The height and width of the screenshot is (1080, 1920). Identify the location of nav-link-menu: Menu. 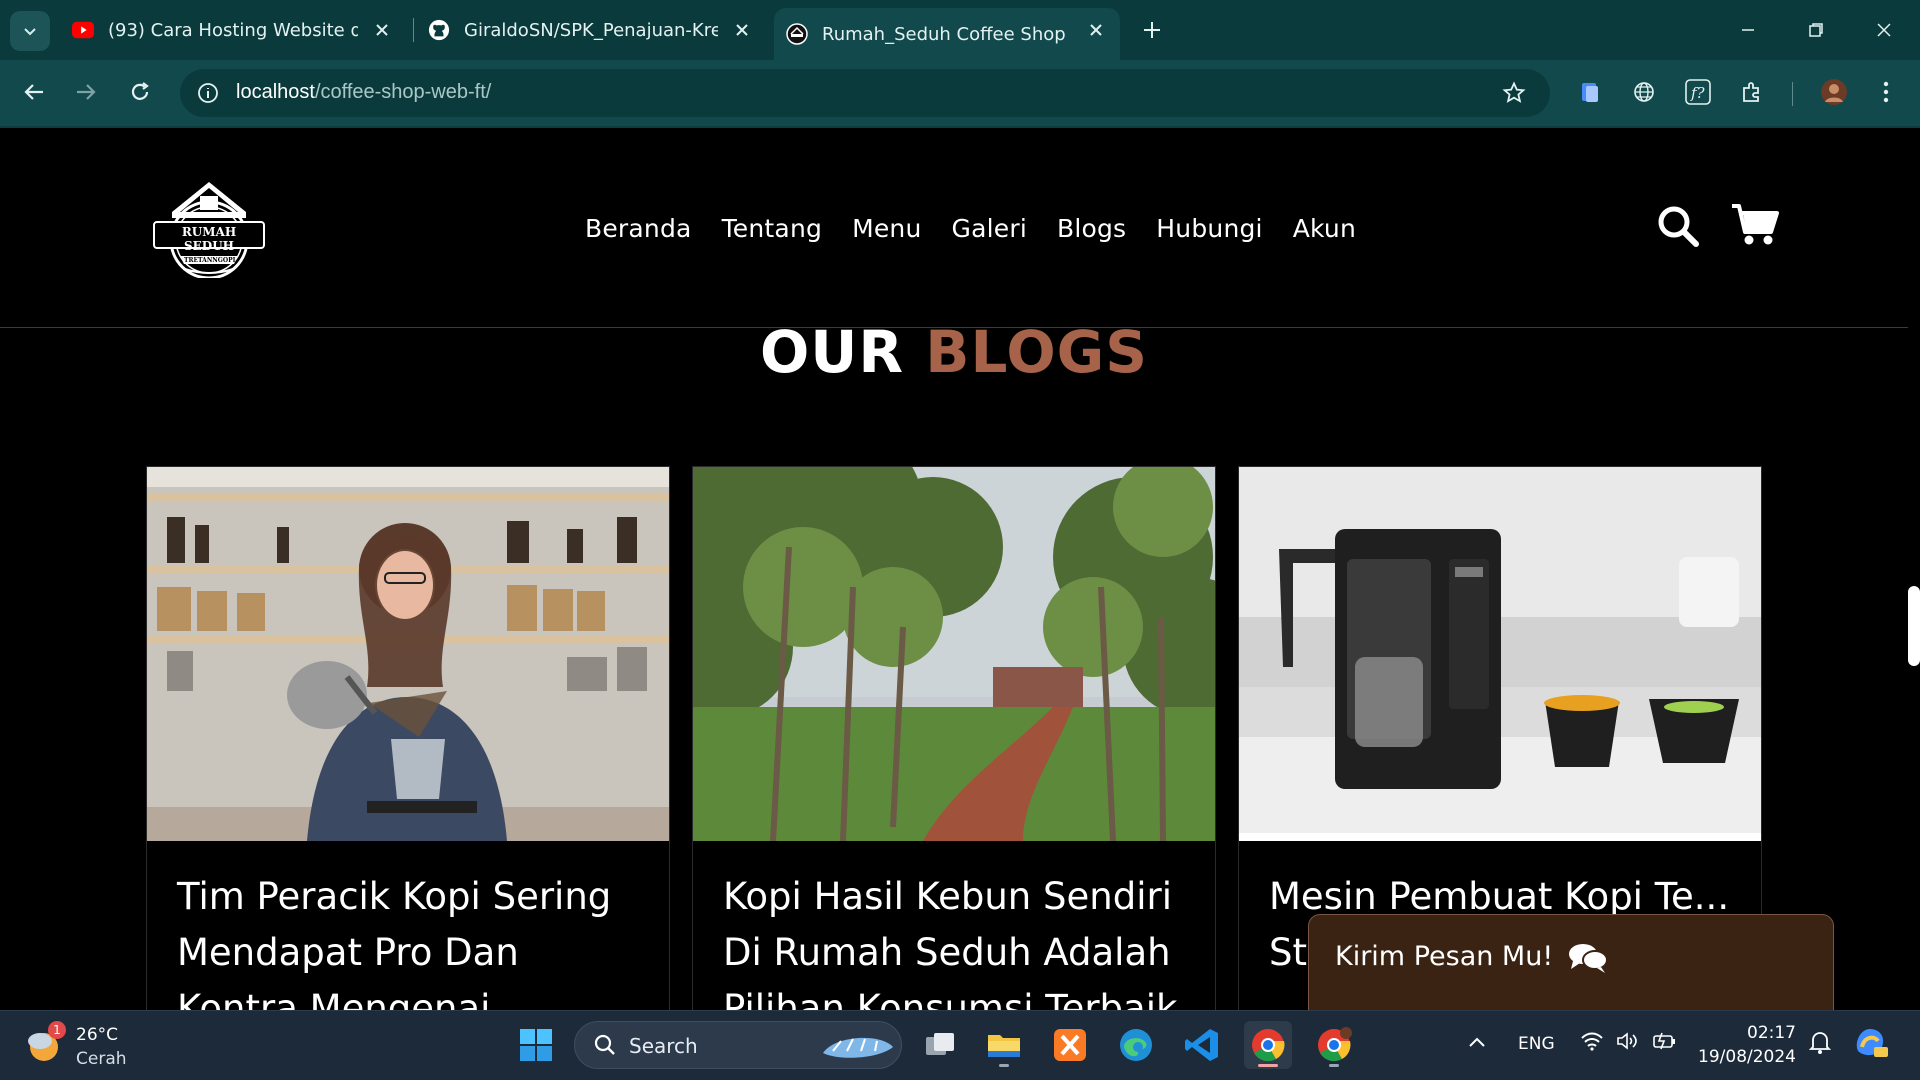
(886, 228).